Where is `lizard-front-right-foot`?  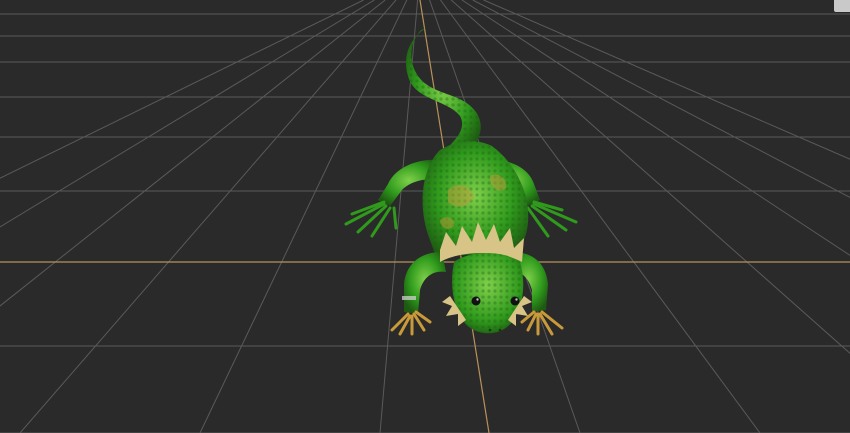 lizard-front-right-foot is located at coordinates (542, 323).